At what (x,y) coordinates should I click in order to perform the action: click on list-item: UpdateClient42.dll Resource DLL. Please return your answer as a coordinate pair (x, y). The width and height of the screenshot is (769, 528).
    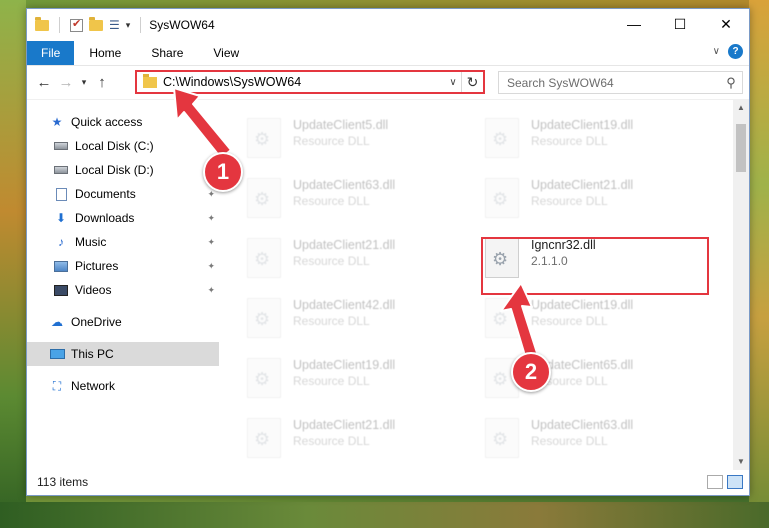
    Looking at the image, I should click on (357, 318).